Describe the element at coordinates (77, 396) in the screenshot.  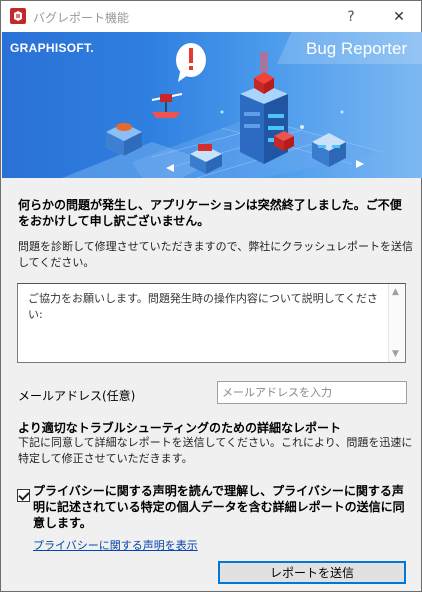
I see `email-label: メールアドレス(任意)` at that location.